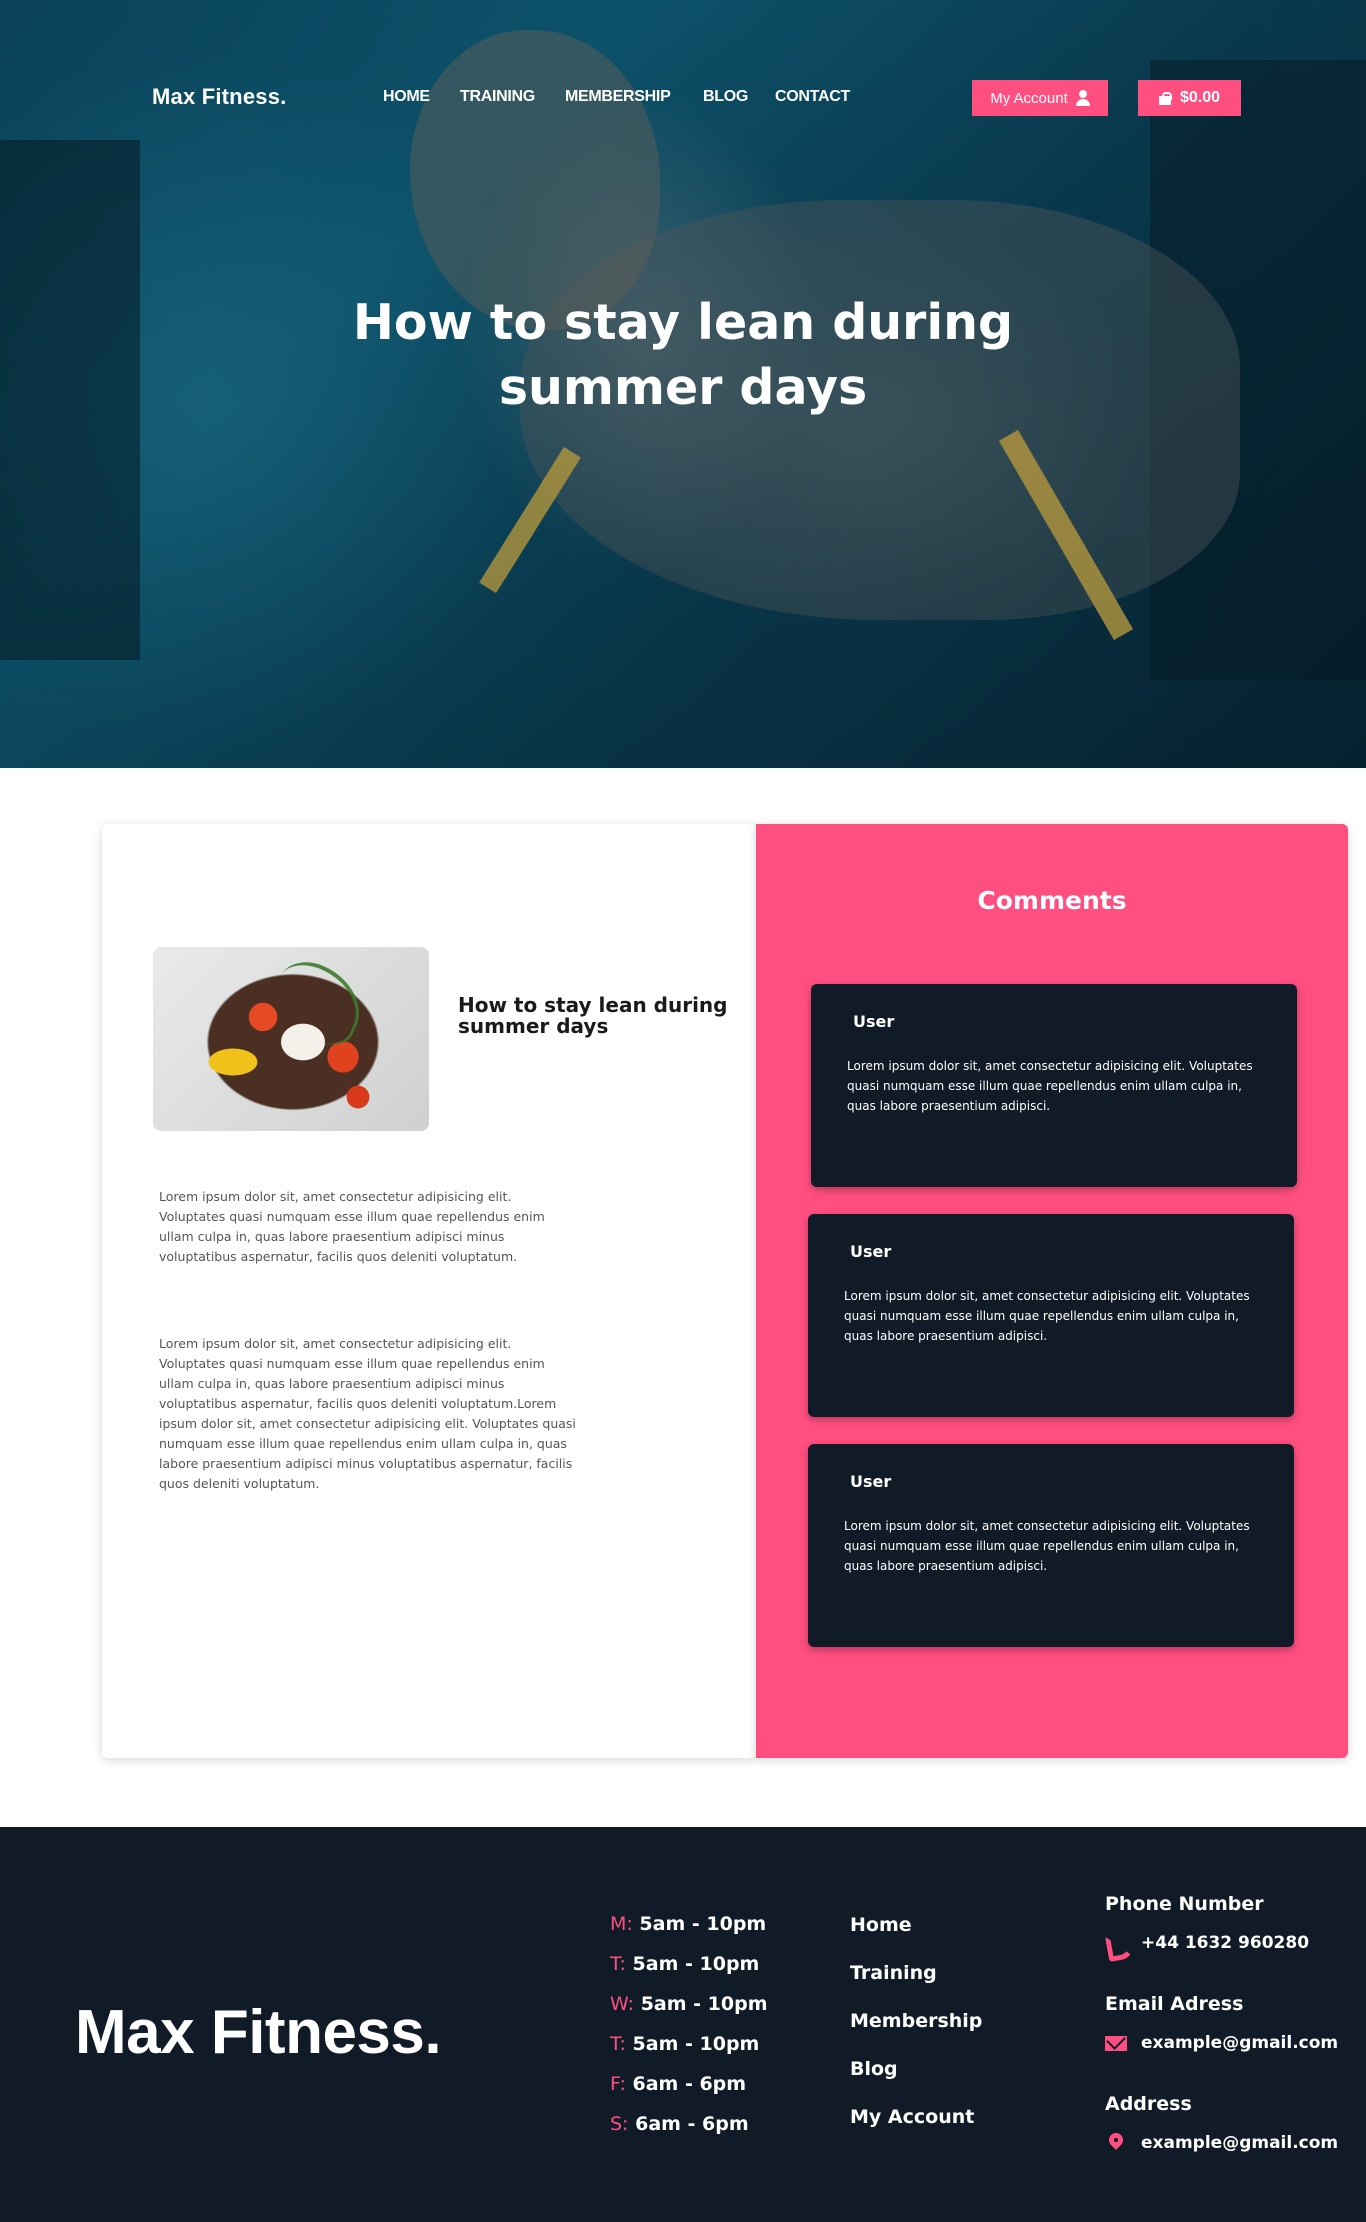 The height and width of the screenshot is (2222, 1366). I want to click on mail-icon, so click(1116, 2043).